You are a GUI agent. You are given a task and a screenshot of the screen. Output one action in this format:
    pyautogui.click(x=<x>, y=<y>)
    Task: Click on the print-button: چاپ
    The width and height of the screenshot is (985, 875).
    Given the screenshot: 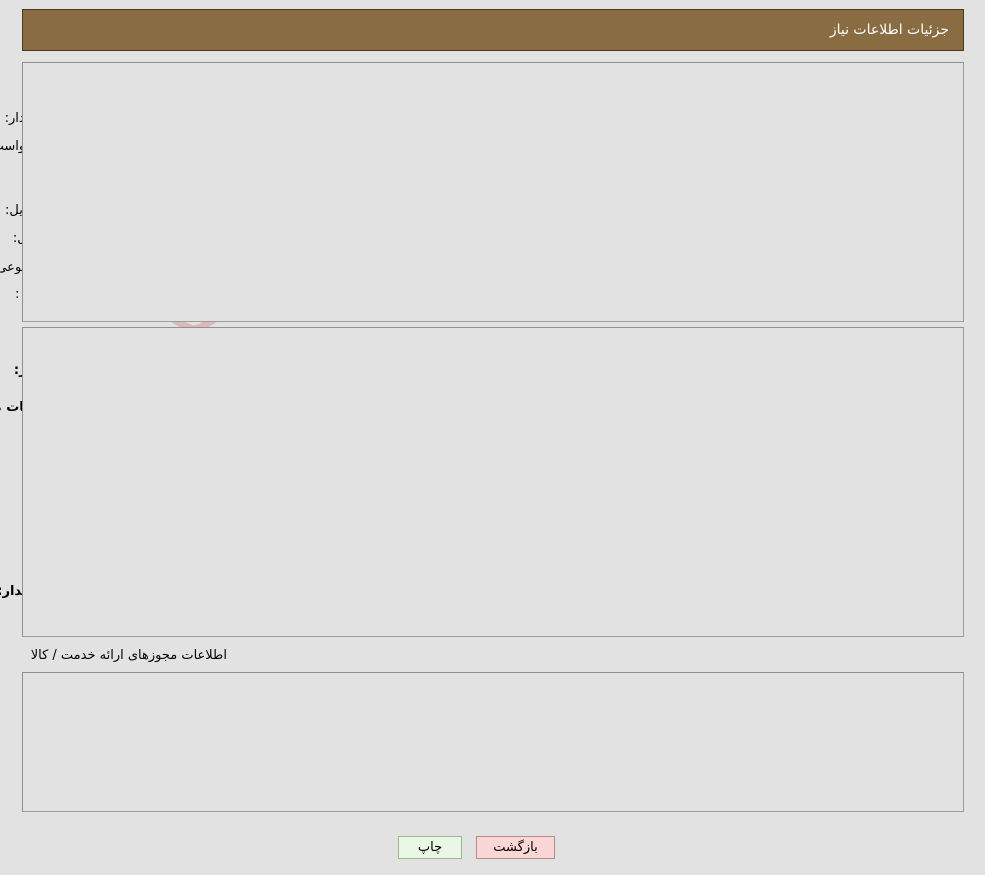 What is the action you would take?
    pyautogui.click(x=430, y=847)
    